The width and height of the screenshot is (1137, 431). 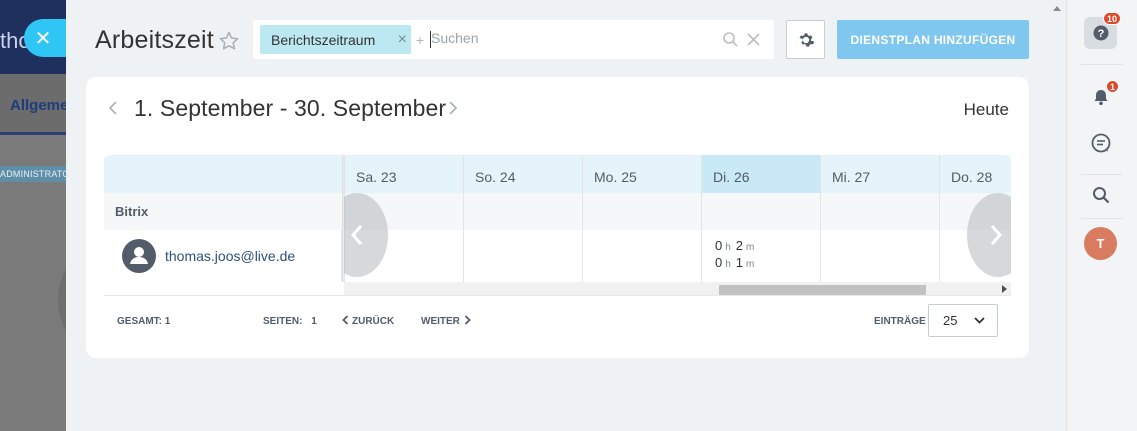 I want to click on page-title: Arbeitszeit, so click(x=154, y=40).